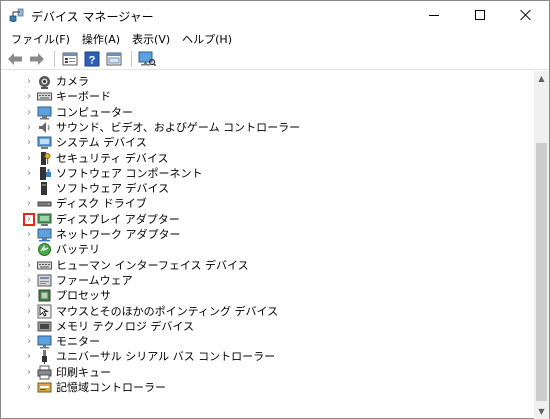 This screenshot has height=419, width=550. Describe the element at coordinates (267, 341) in the screenshot. I see `tree-item: › モニター` at that location.